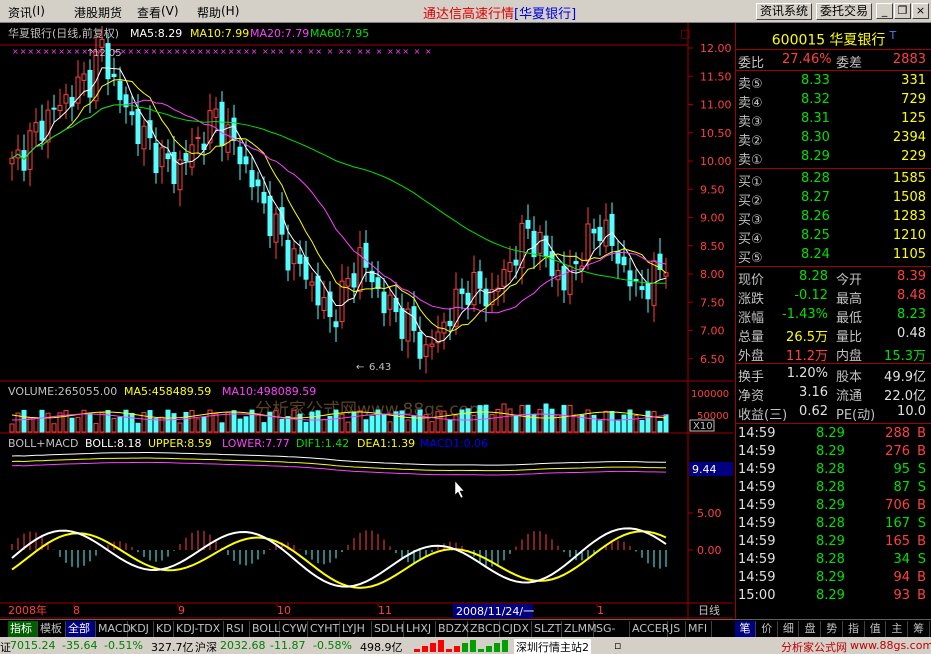 This screenshot has height=654, width=931. I want to click on boll-lines, so click(339, 464).